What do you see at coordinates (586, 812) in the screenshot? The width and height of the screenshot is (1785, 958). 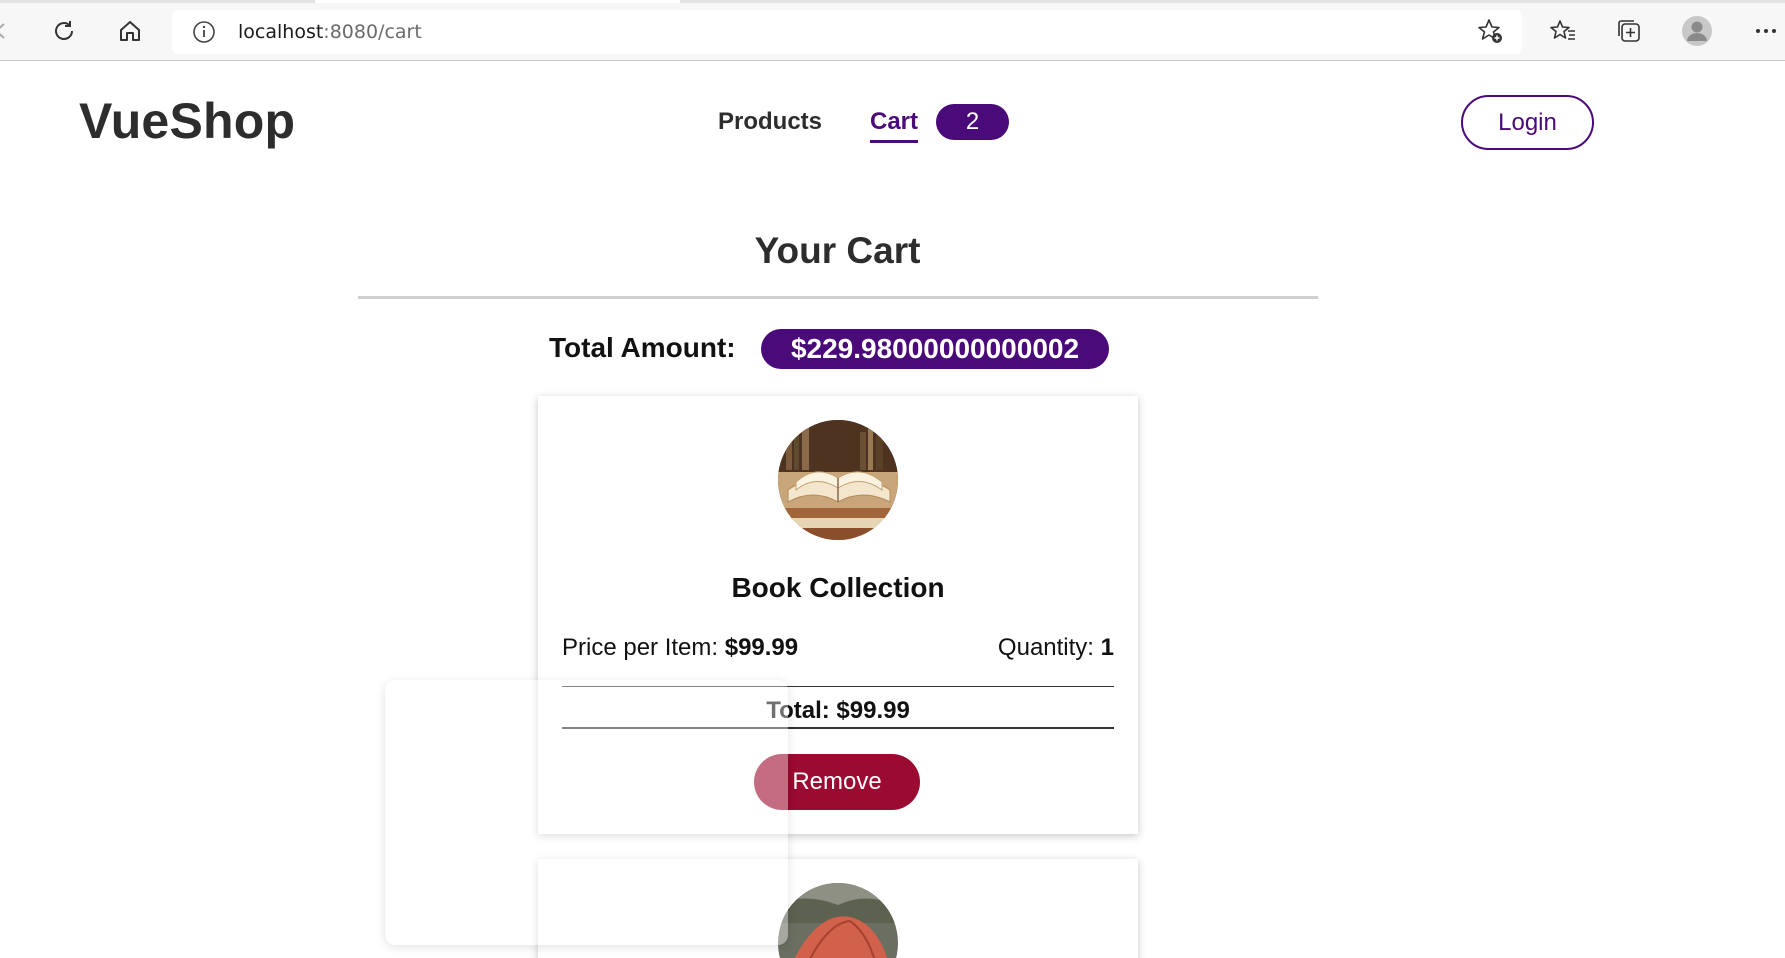 I see `drag-ghost-overlay` at bounding box center [586, 812].